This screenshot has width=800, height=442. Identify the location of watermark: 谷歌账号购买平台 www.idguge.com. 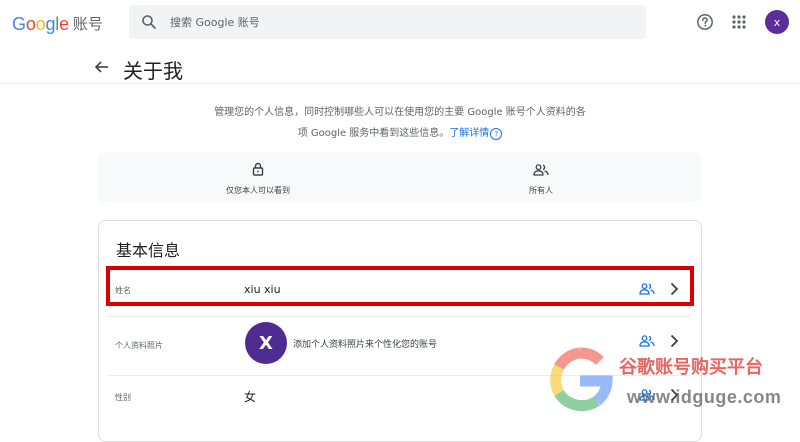
(672, 382).